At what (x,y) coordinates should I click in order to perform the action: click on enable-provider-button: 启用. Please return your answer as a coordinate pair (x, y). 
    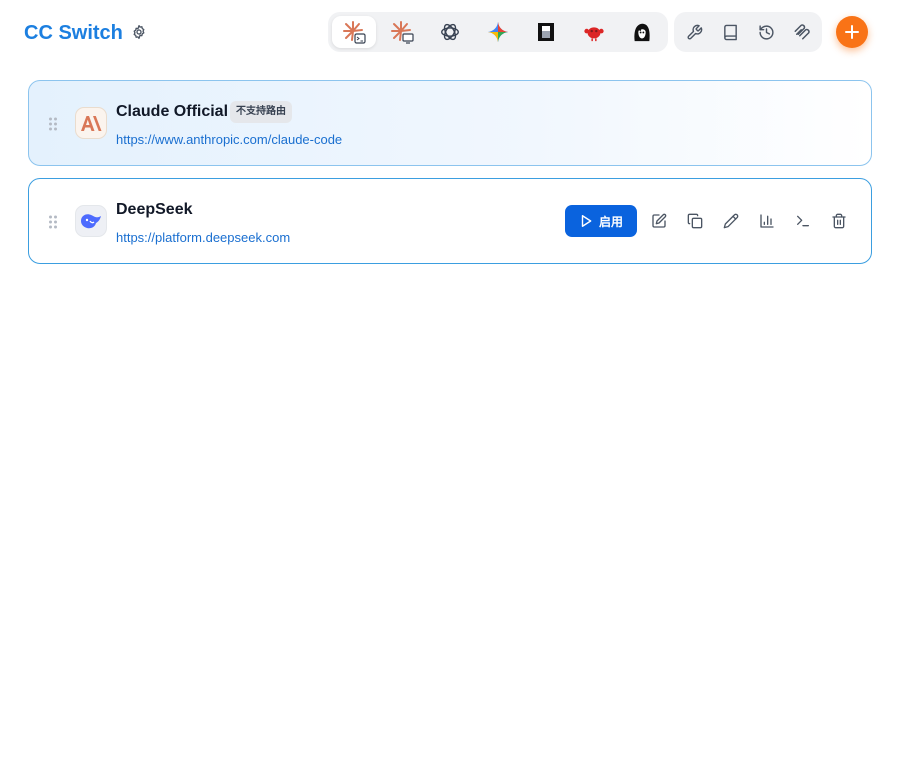
    Looking at the image, I should click on (601, 221).